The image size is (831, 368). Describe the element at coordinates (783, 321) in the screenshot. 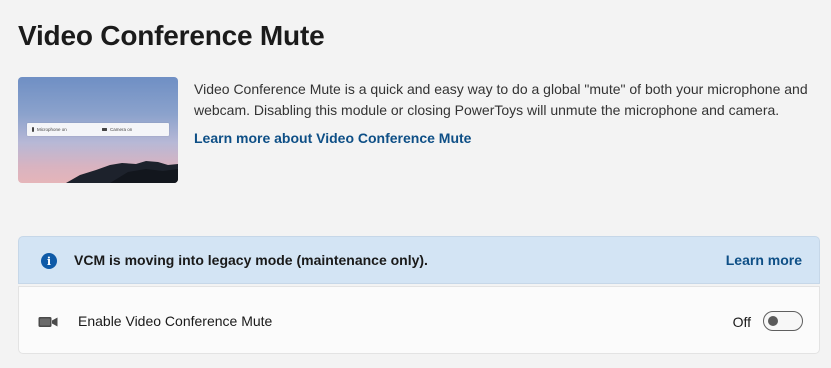

I see `enable-toggle` at that location.